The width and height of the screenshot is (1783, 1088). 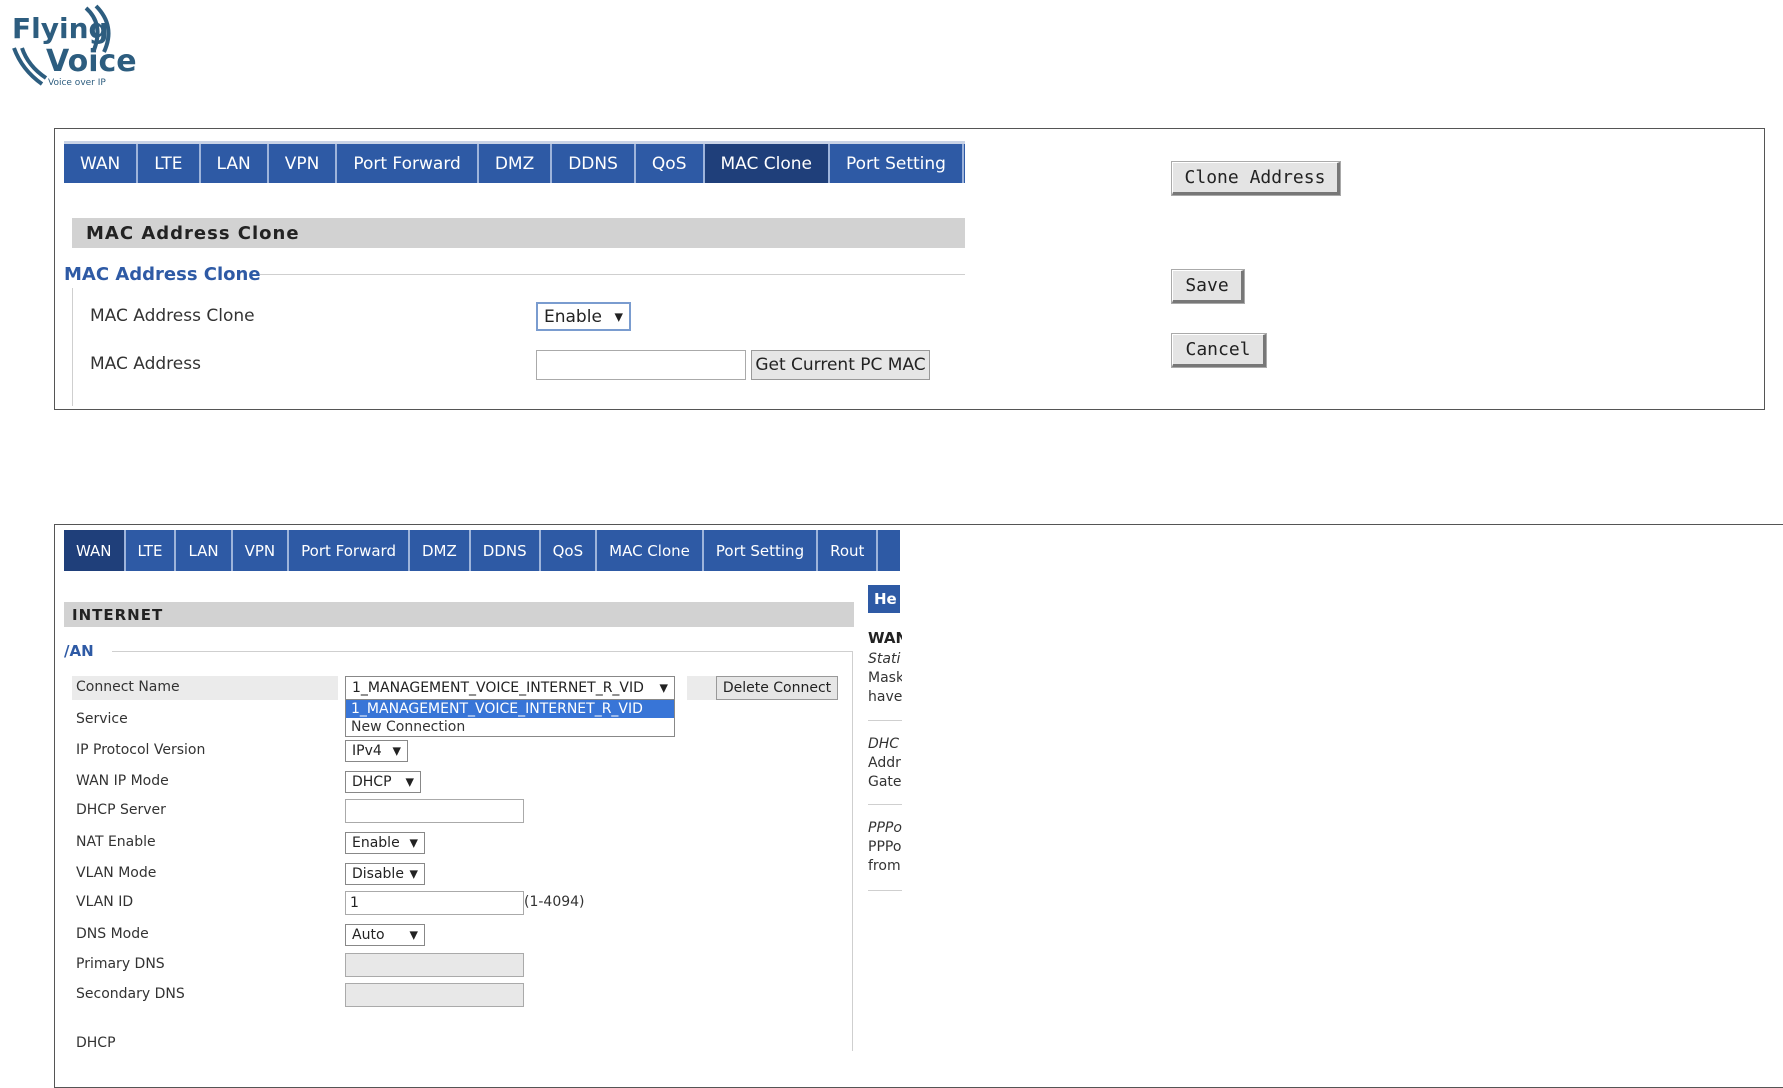 I want to click on dns-mode-select: Auto ▼, so click(x=385, y=935).